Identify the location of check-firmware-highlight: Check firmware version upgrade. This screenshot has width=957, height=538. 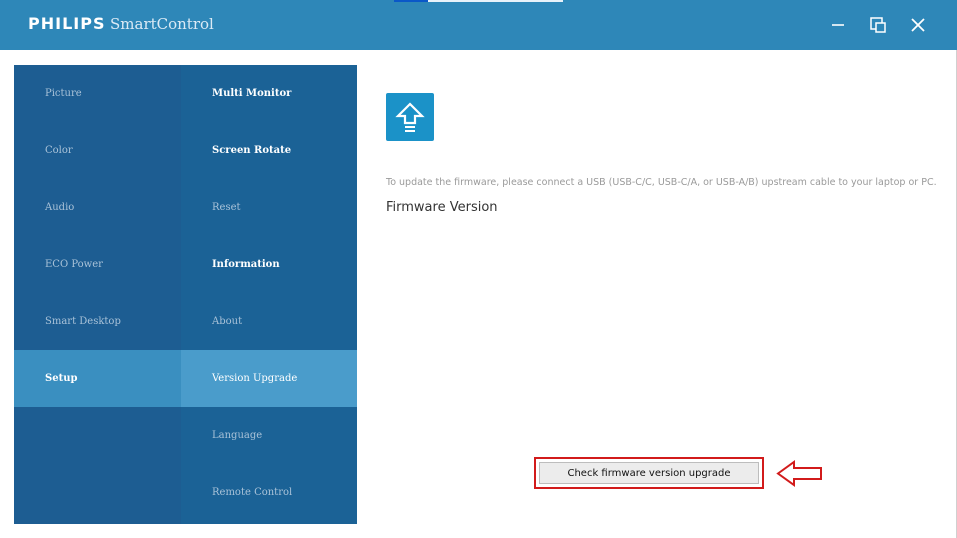
(649, 473).